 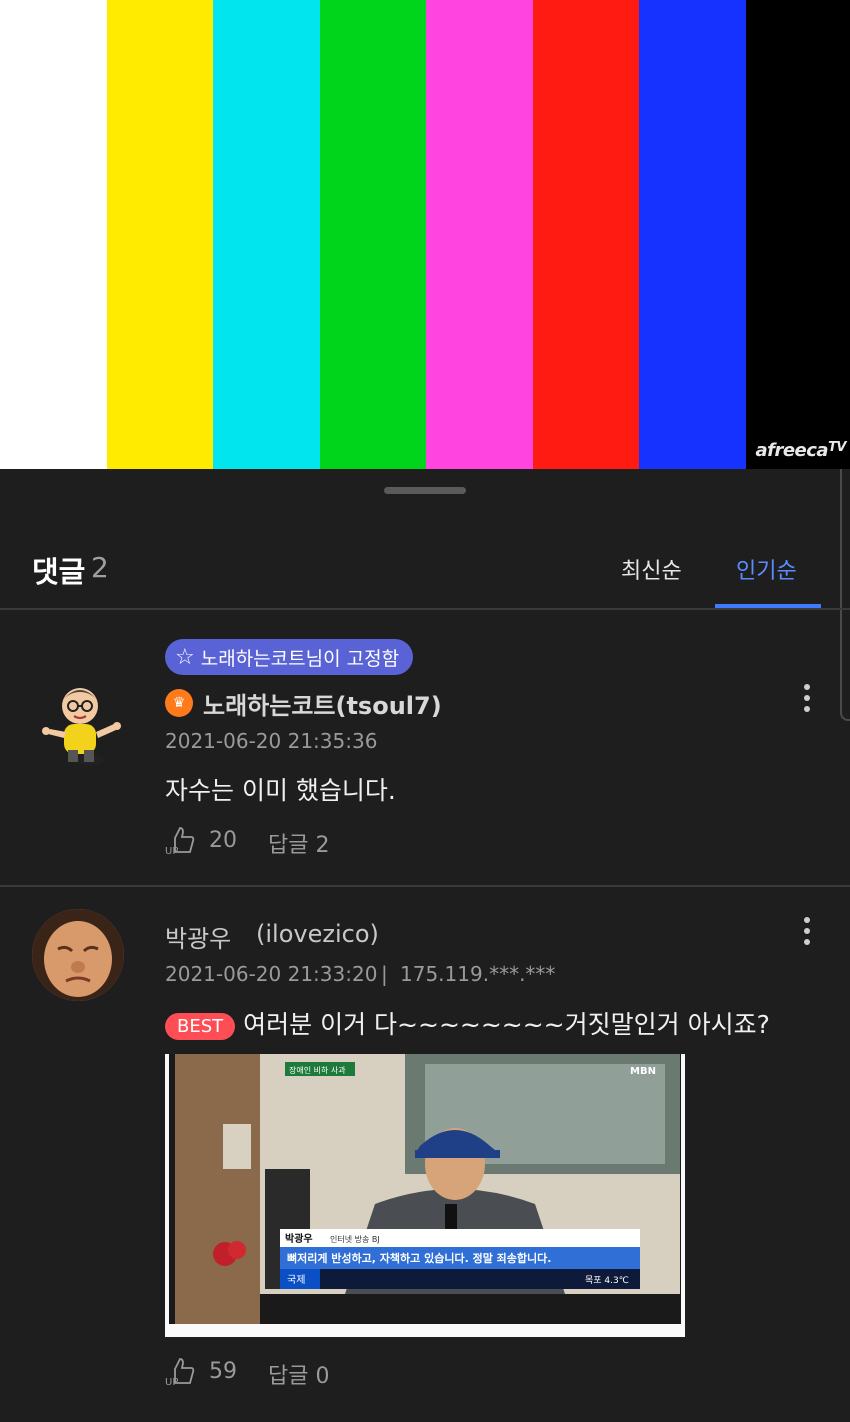 I want to click on comment-timestamp: 2021-06-20 21:33:20, so click(x=271, y=974).